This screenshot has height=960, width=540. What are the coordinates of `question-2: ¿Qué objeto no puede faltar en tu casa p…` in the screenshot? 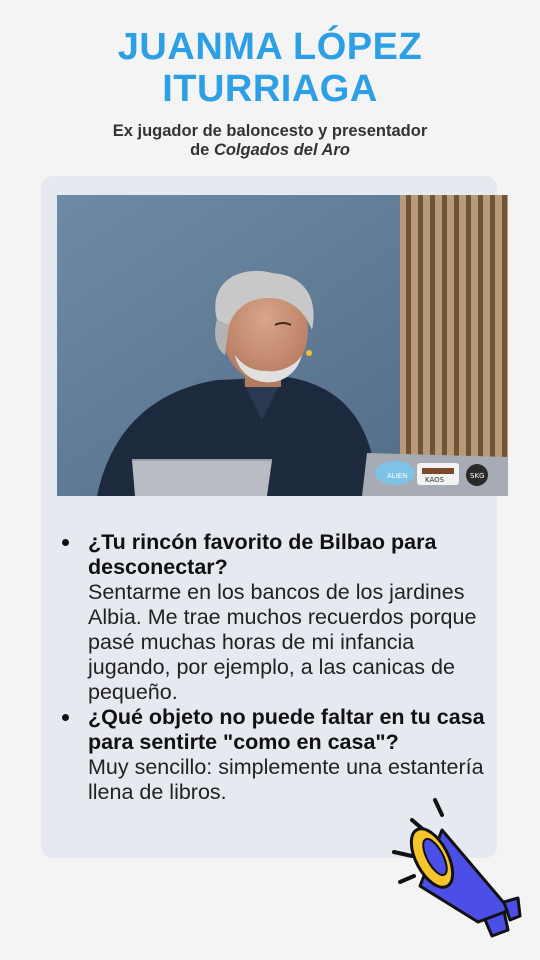 It's located at (286, 729).